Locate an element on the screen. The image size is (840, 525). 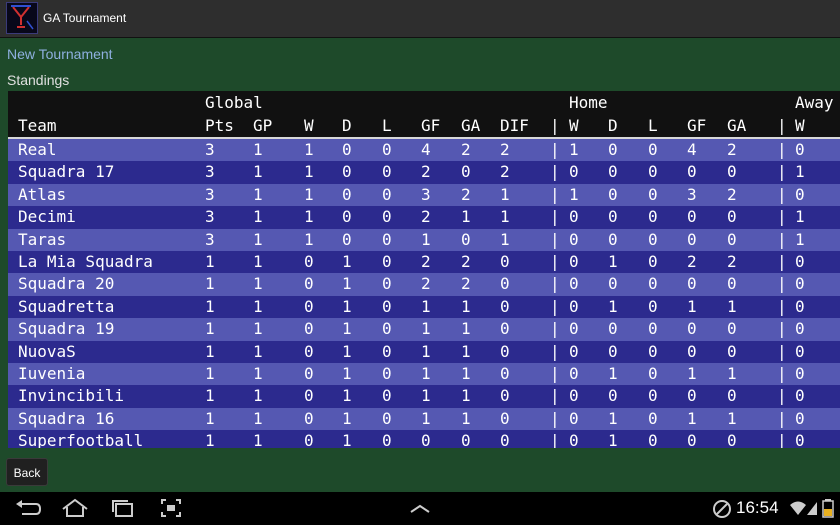
cell-home-gf: 1 is located at coordinates (692, 373).